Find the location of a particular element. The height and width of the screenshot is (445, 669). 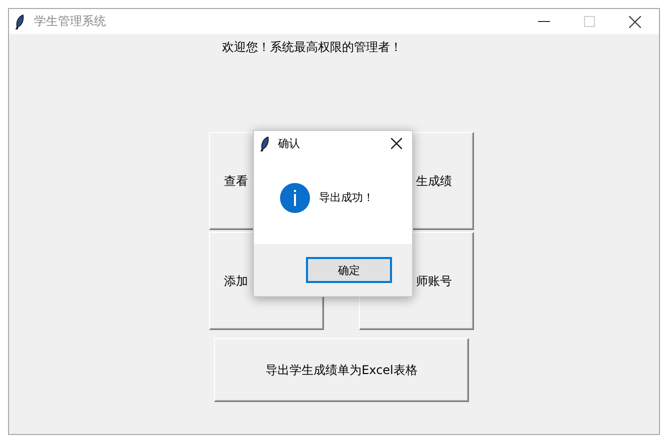

minimize-icon is located at coordinates (544, 21).